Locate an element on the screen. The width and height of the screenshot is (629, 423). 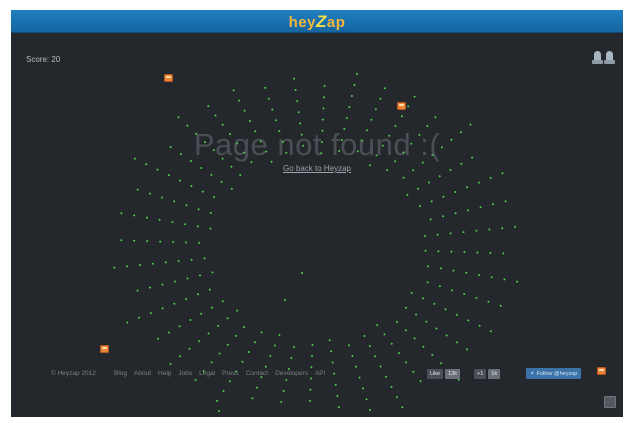
footer-link-blog: Blog is located at coordinates (120, 373).